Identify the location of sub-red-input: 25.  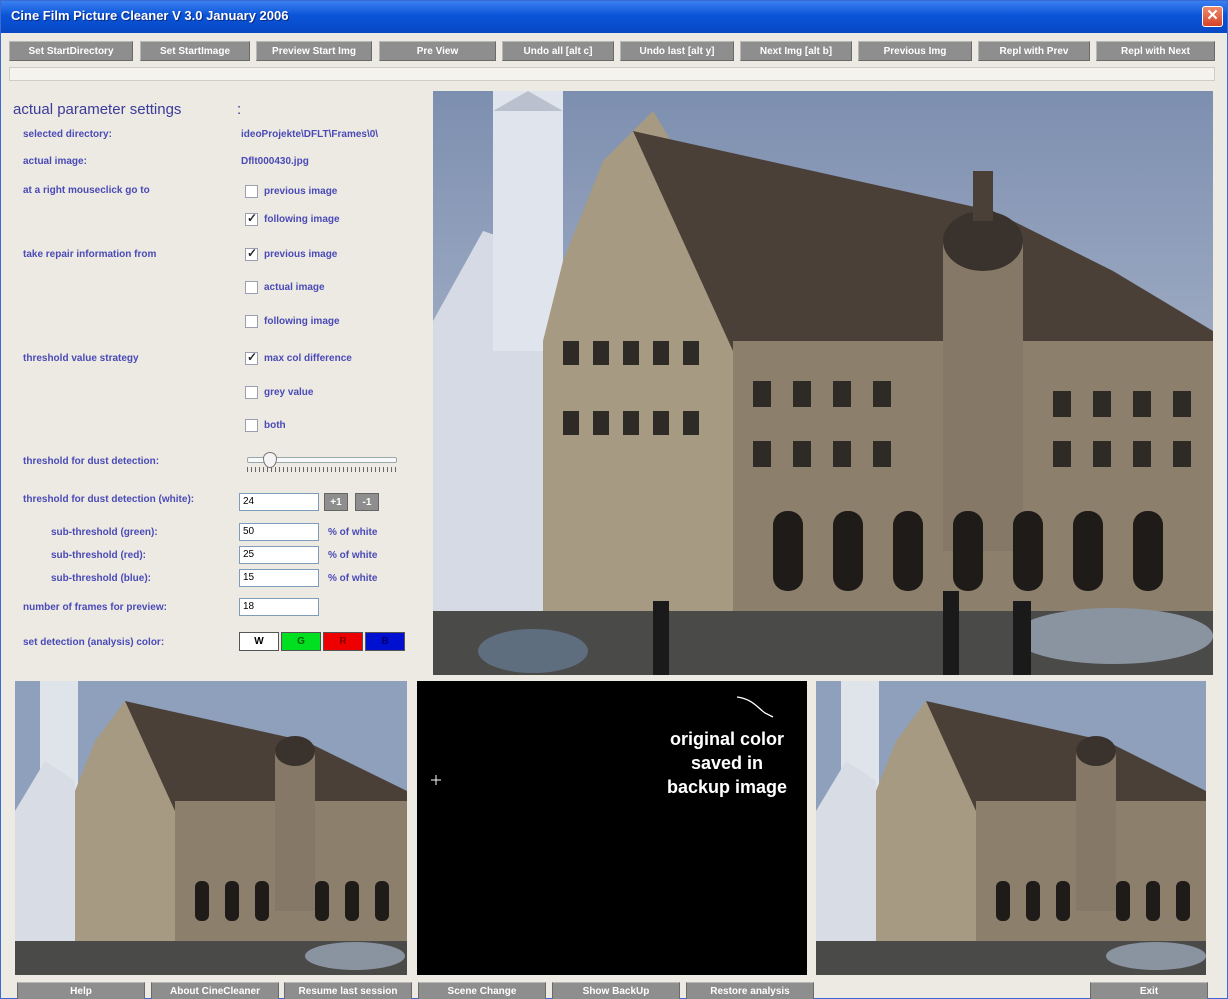
(279, 555).